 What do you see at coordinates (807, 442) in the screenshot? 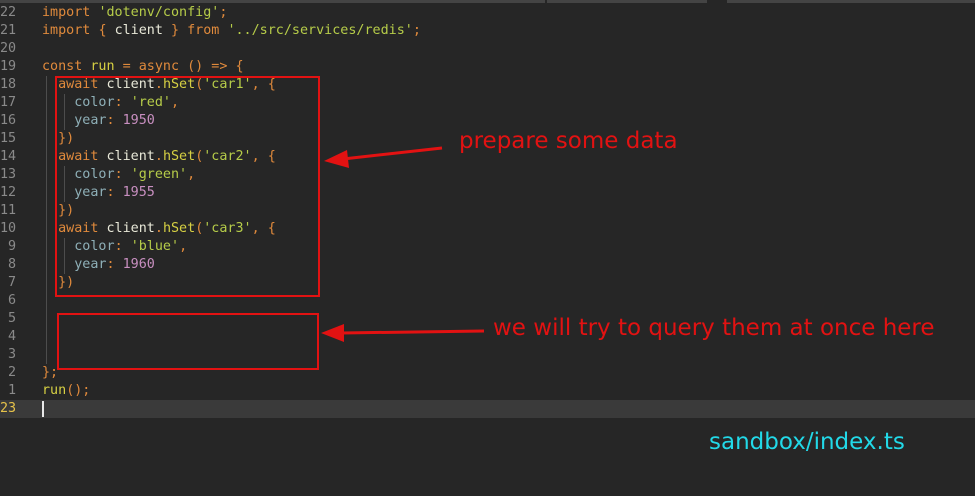
I see `filename-label: sandbox/index.ts` at bounding box center [807, 442].